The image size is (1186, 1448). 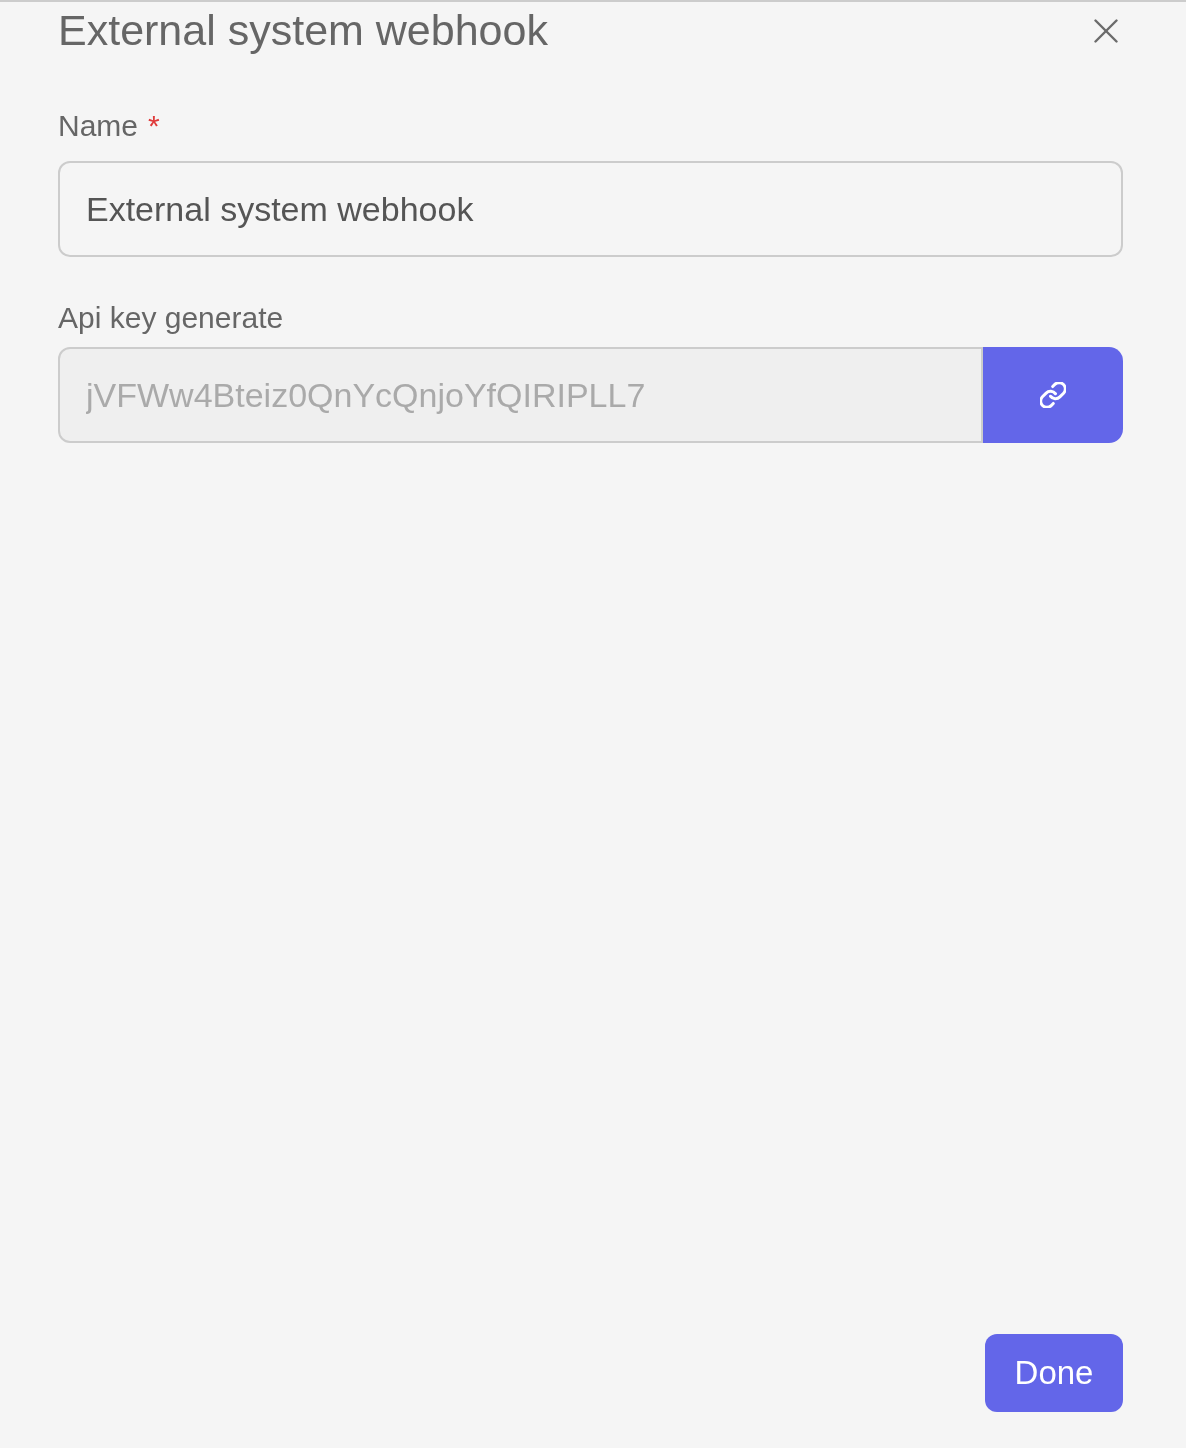 What do you see at coordinates (303, 30) in the screenshot?
I see `dialog-title: External system webhook` at bounding box center [303, 30].